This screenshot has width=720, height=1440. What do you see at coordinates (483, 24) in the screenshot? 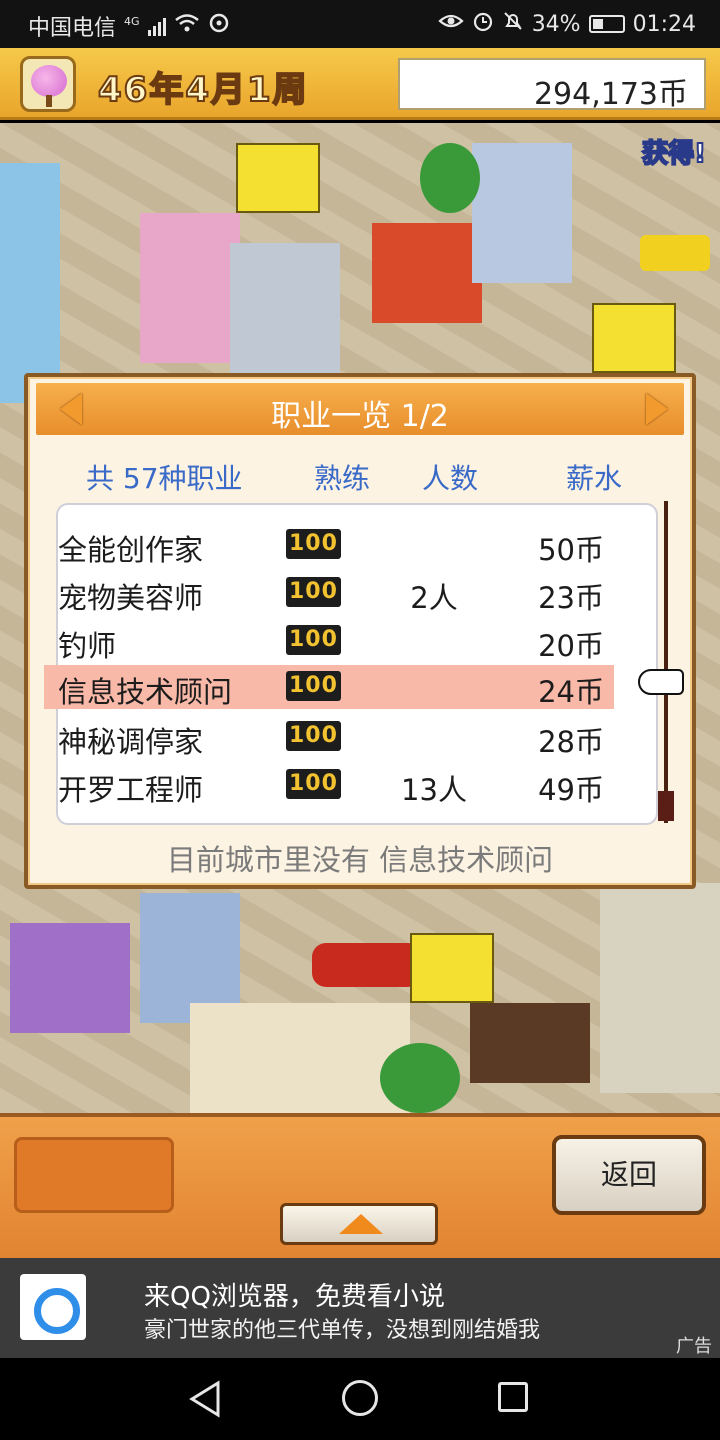
I see `alarm-icon` at bounding box center [483, 24].